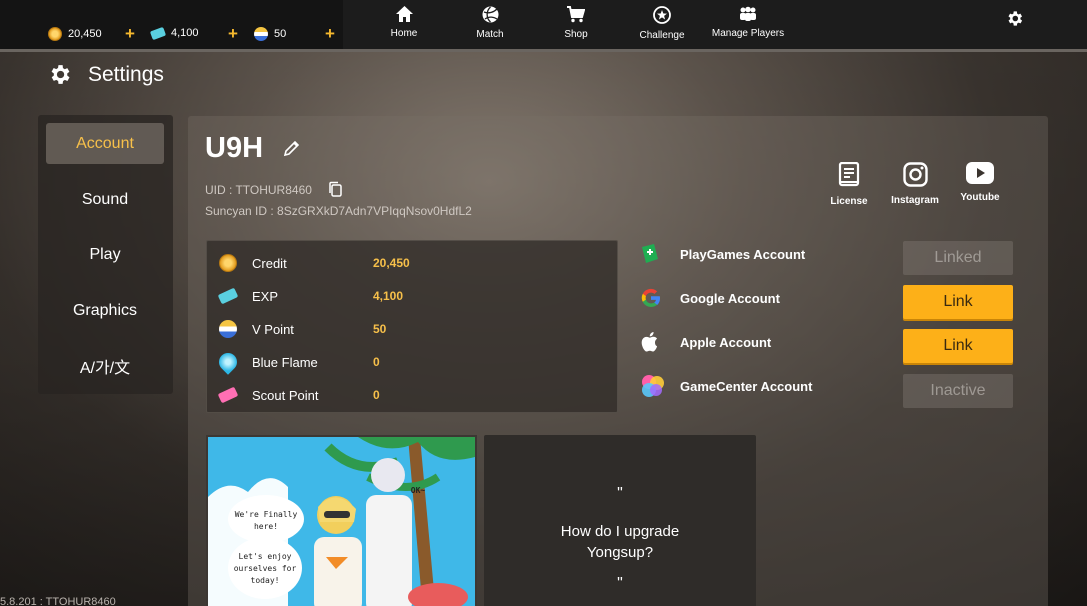 The height and width of the screenshot is (606, 1087). I want to click on nav-manage-players: Manage Players, so click(748, 24).